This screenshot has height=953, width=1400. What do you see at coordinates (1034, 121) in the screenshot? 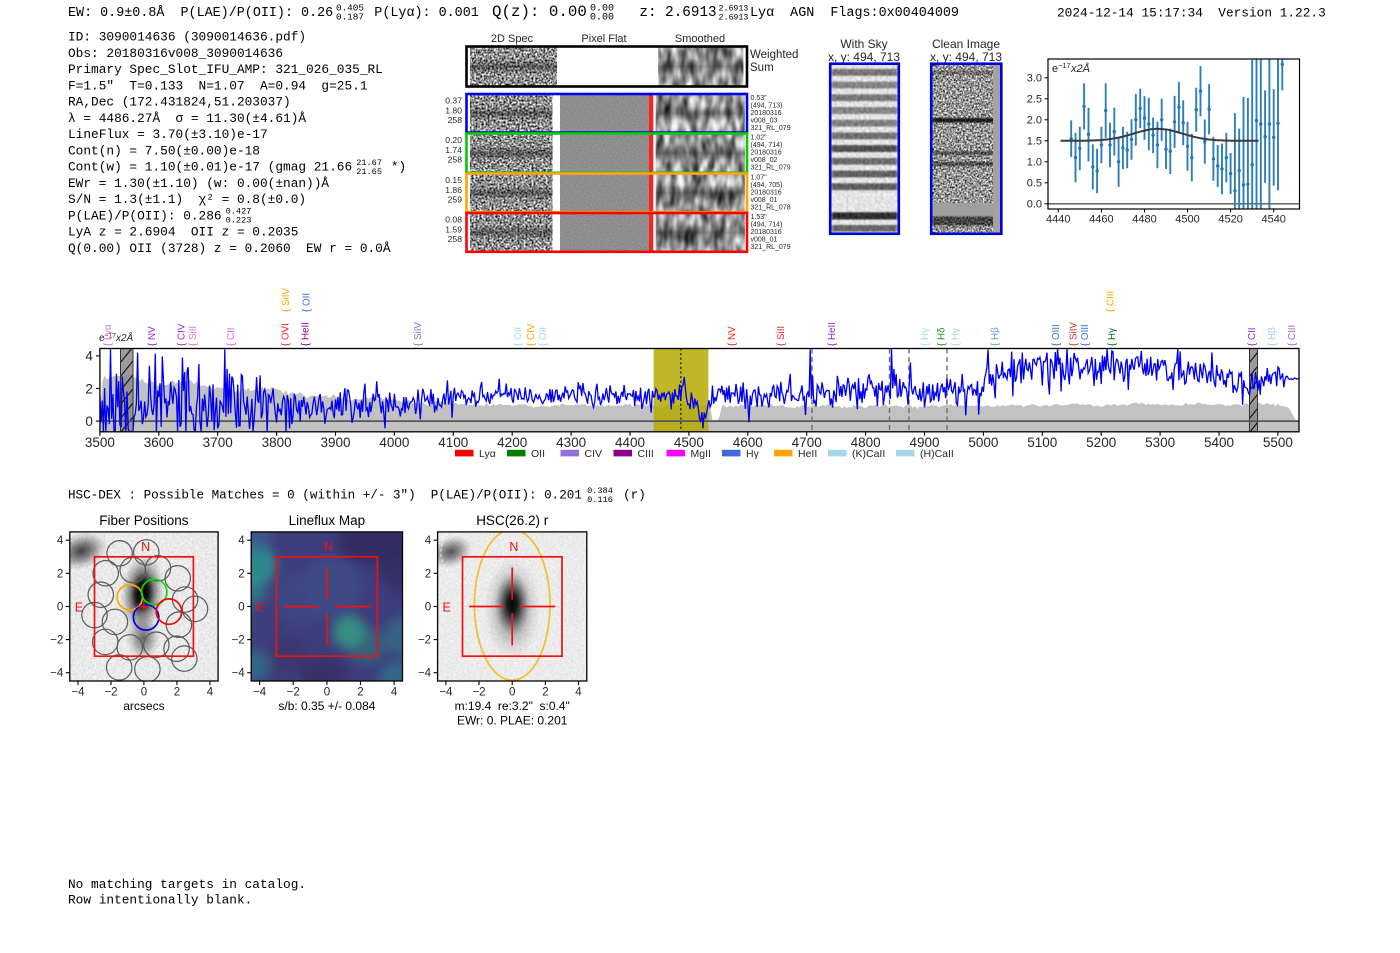
I see `svg-text: 2.0` at bounding box center [1034, 121].